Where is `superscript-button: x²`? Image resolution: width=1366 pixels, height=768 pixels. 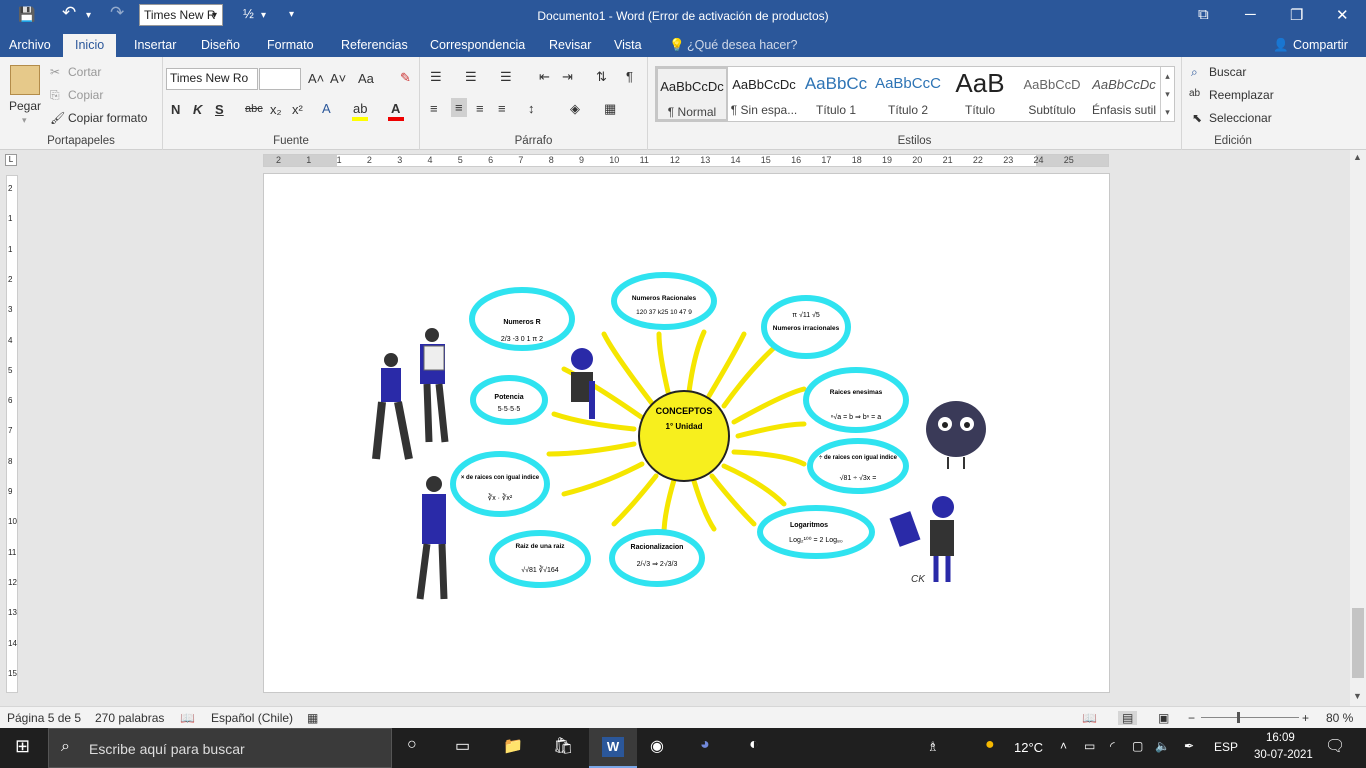
superscript-button: x² is located at coordinates (297, 109).